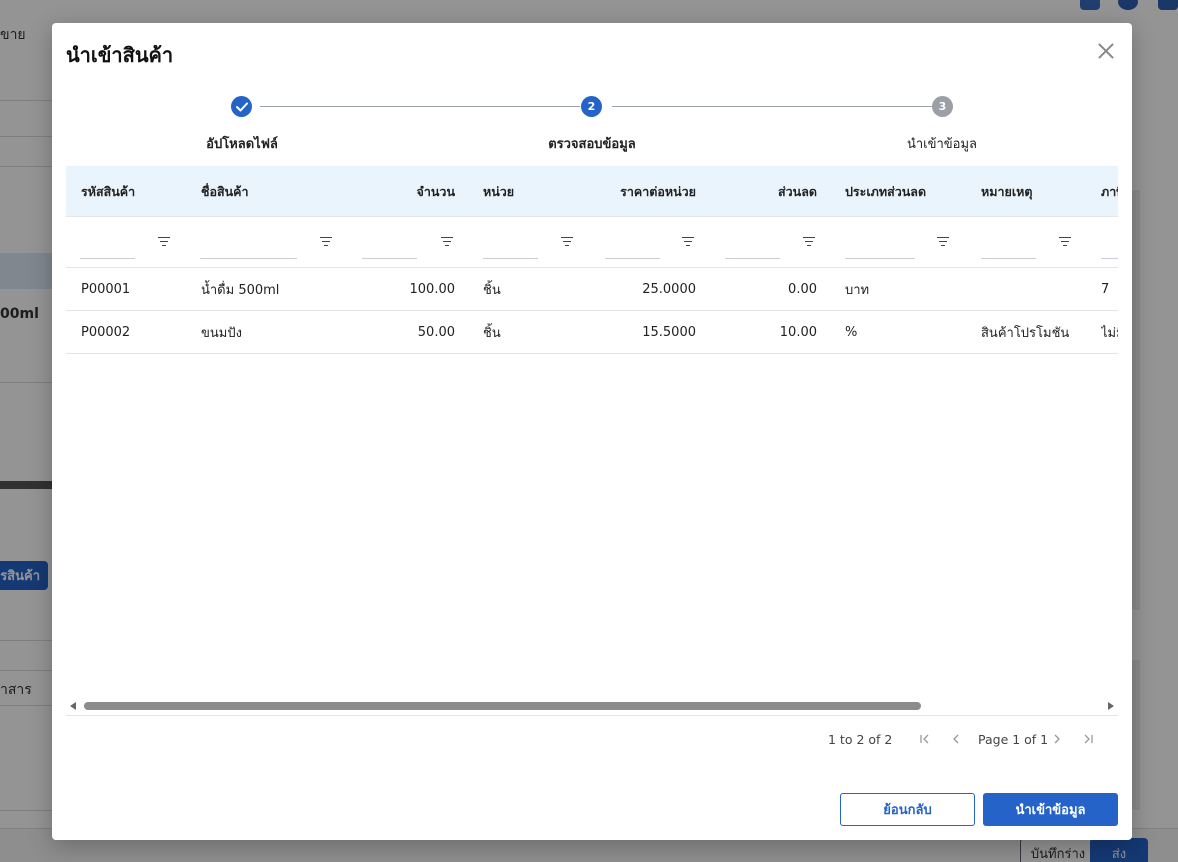 The width and height of the screenshot is (1178, 862). I want to click on scrollbar-thumb, so click(502, 706).